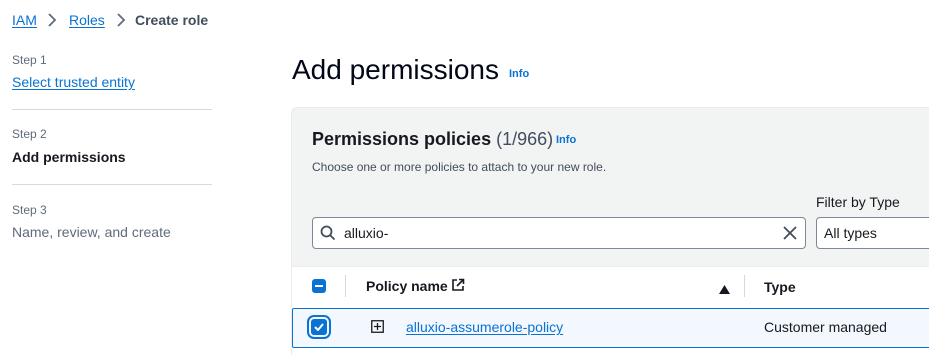 The image size is (929, 355). Describe the element at coordinates (780, 287) in the screenshot. I see `column-header-type: Type` at that location.